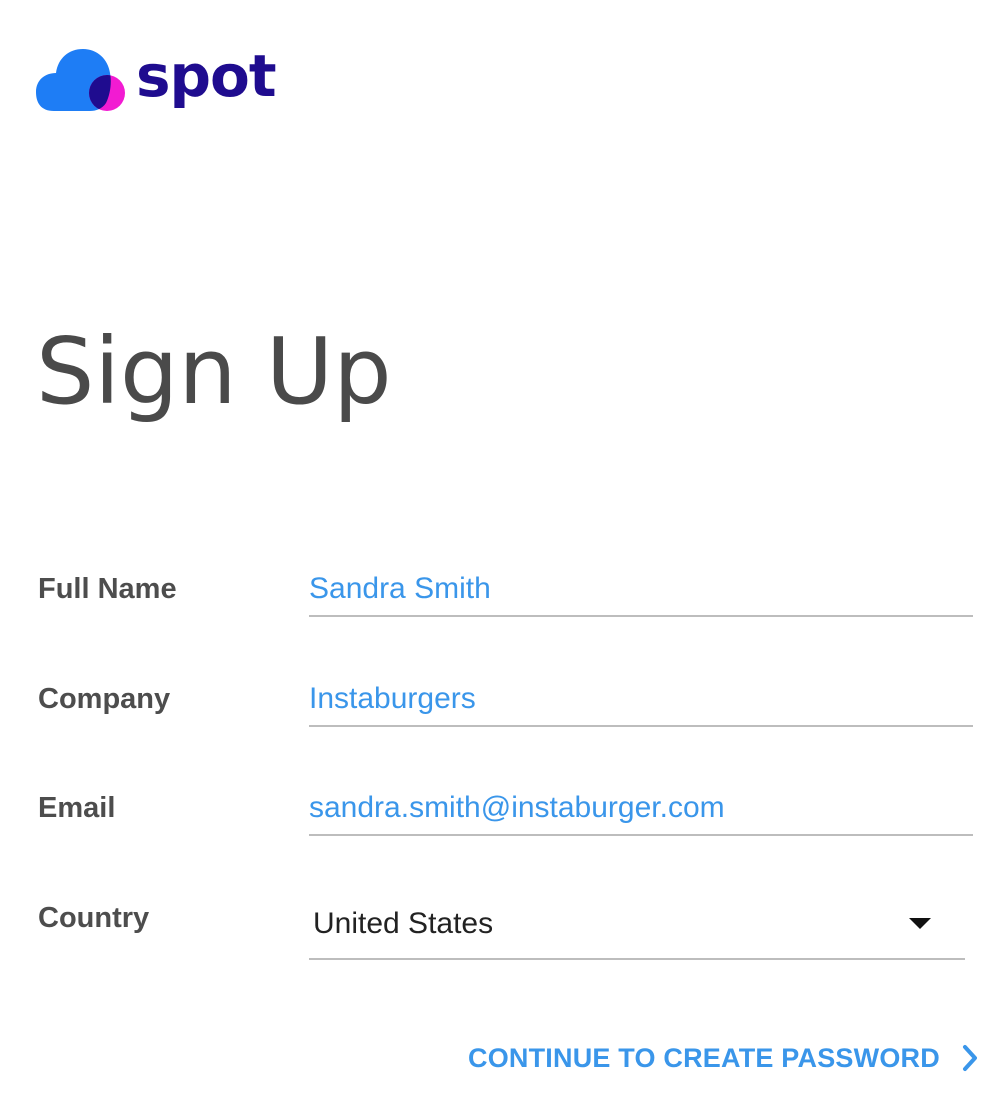  What do you see at coordinates (641, 809) in the screenshot?
I see `email-input` at bounding box center [641, 809].